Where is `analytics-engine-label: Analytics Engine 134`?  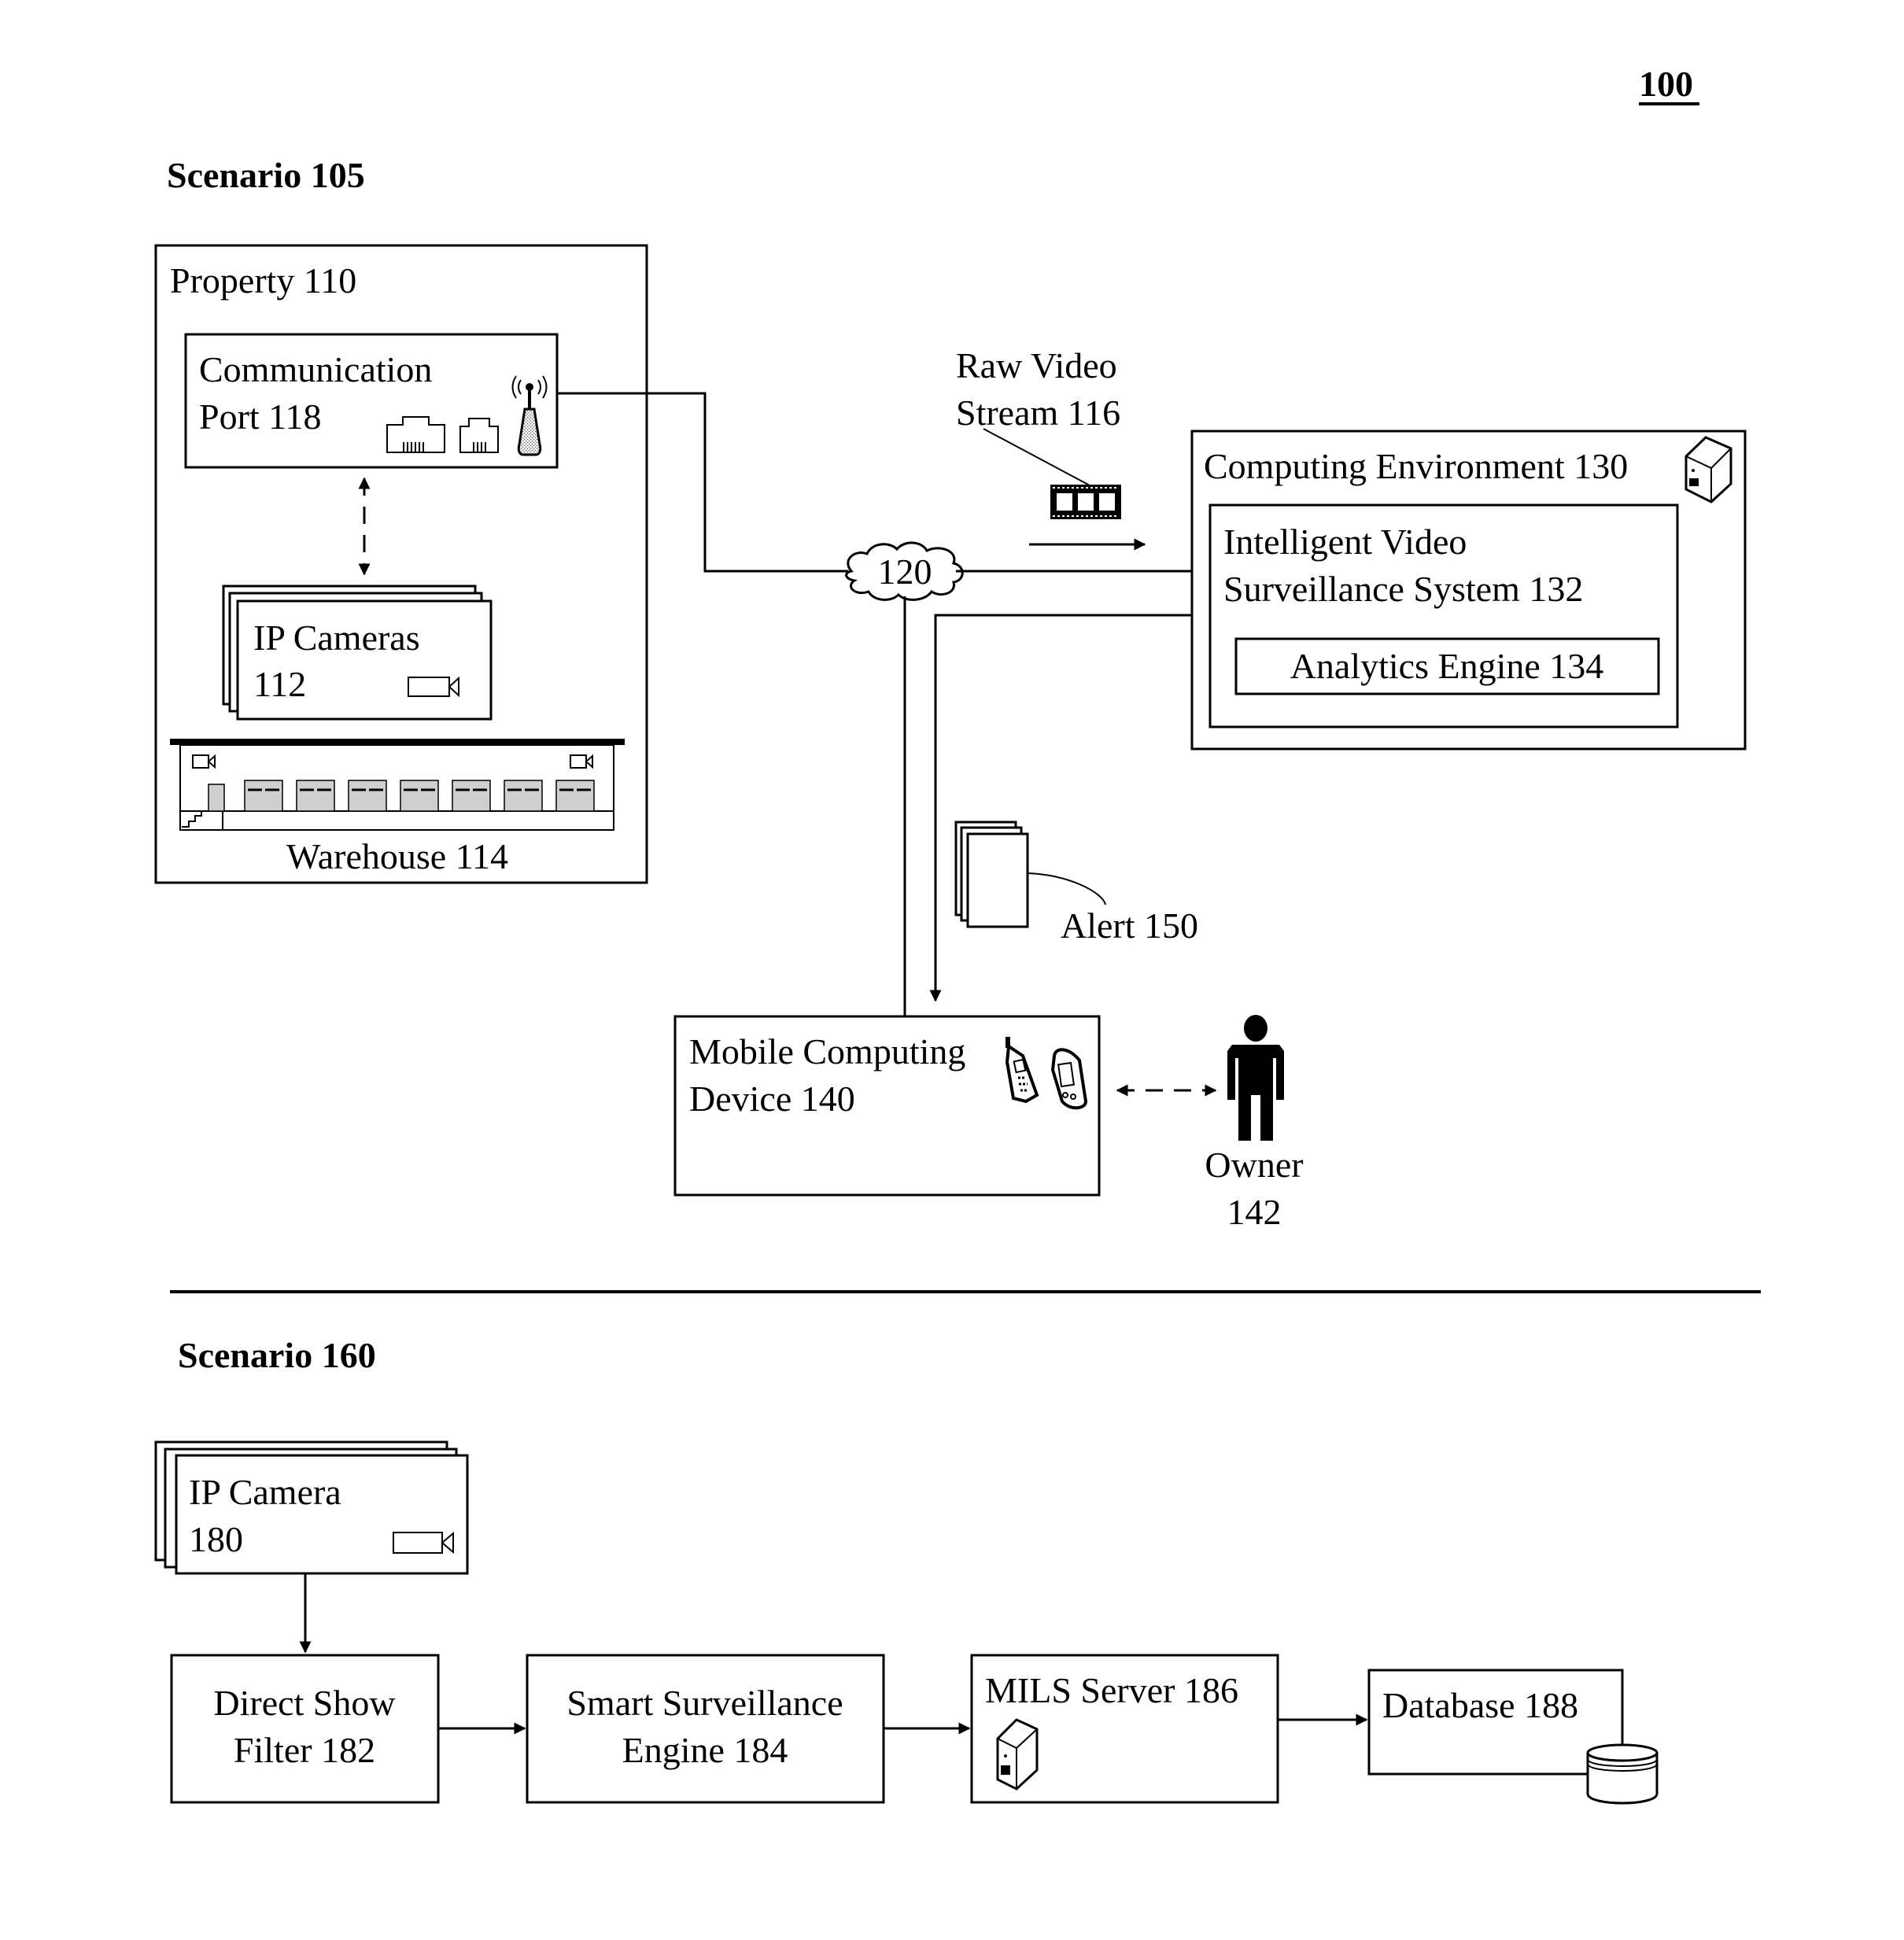
analytics-engine-label: Analytics Engine 134 is located at coordinates (1447, 666).